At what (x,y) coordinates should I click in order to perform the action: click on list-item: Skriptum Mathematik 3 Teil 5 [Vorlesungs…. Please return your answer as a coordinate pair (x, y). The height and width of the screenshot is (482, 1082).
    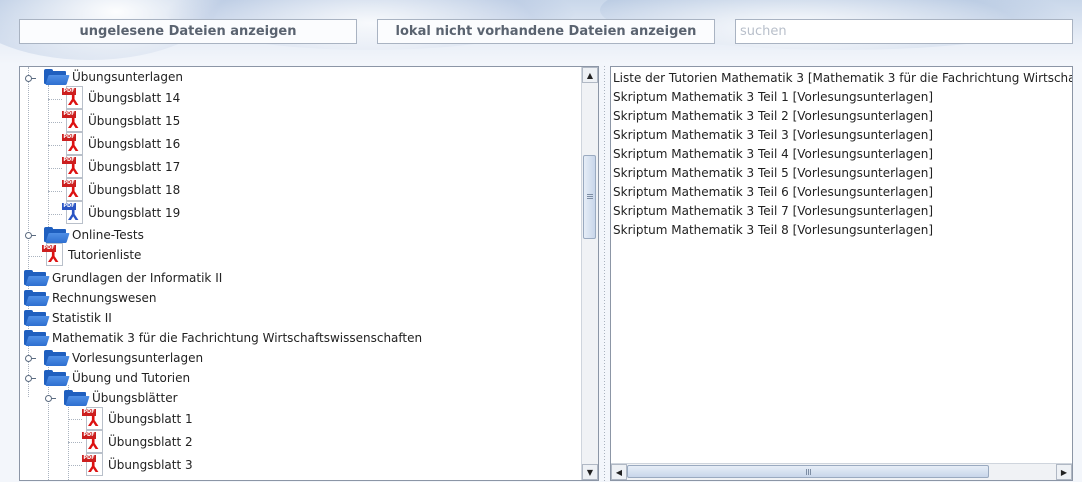
    Looking at the image, I should click on (773, 173).